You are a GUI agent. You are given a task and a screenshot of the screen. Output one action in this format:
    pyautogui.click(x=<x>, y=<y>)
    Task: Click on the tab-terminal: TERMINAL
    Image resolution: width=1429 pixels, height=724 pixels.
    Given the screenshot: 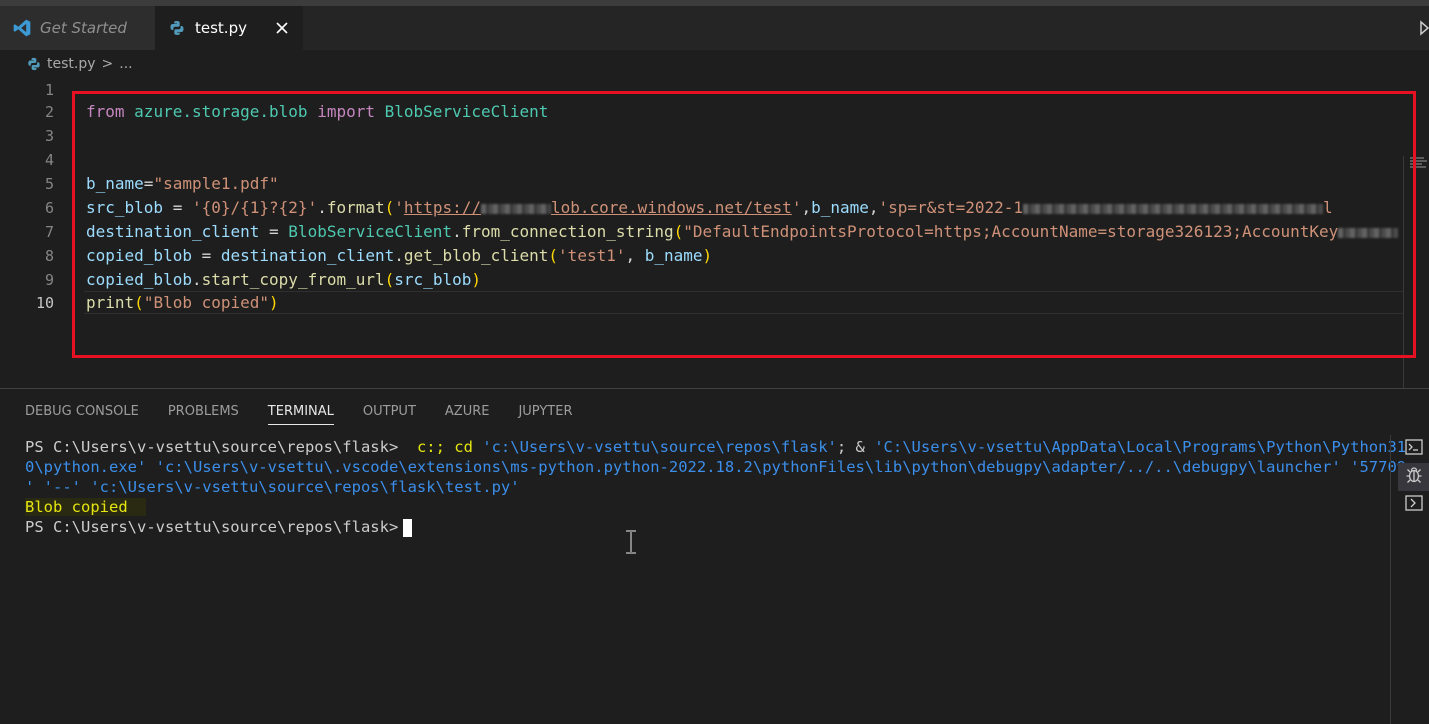 What is the action you would take?
    pyautogui.click(x=301, y=411)
    